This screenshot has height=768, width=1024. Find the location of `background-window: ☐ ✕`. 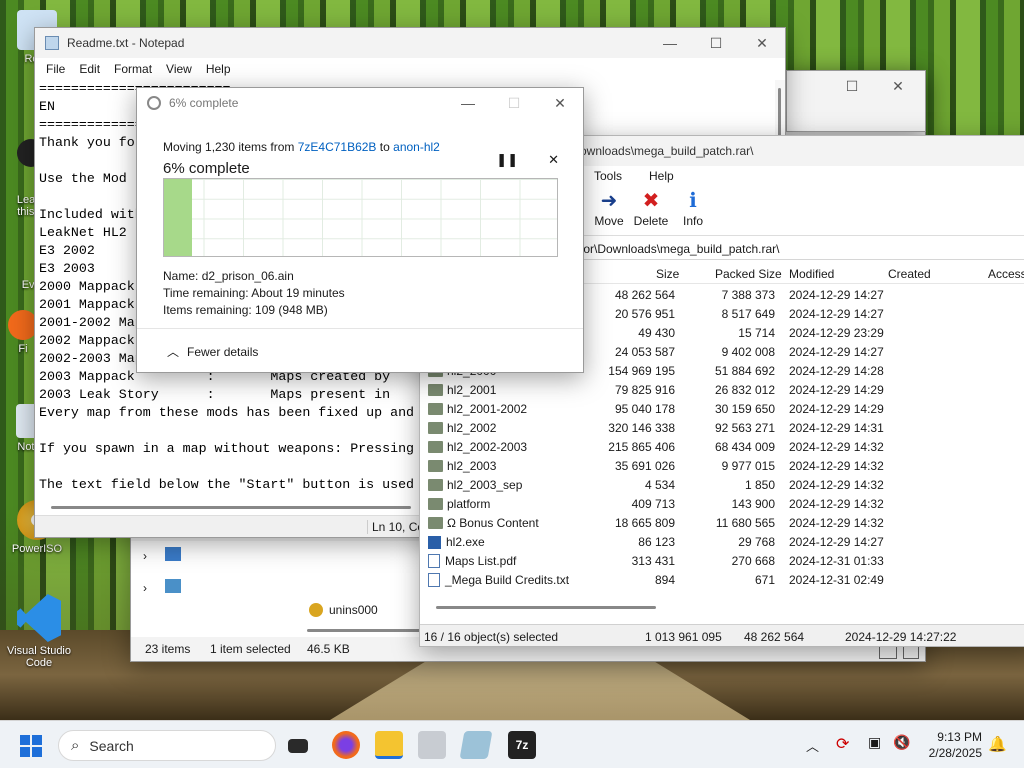

background-window: ☐ ✕ is located at coordinates (856, 101).